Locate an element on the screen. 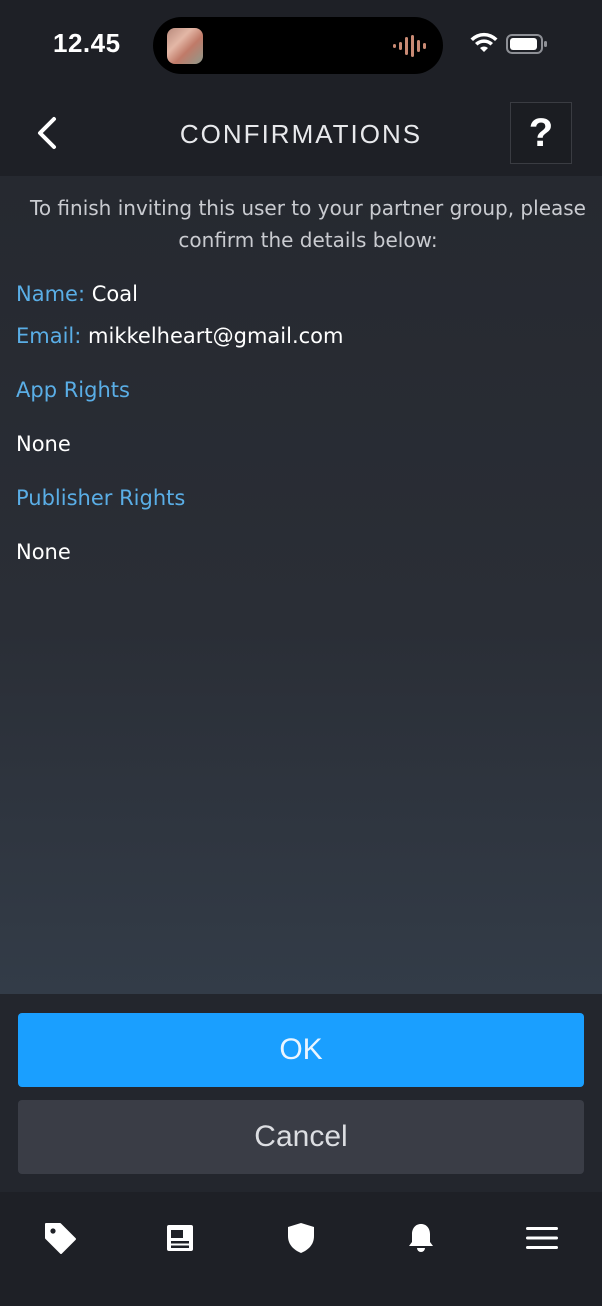  bell-icon is located at coordinates (421, 1238).